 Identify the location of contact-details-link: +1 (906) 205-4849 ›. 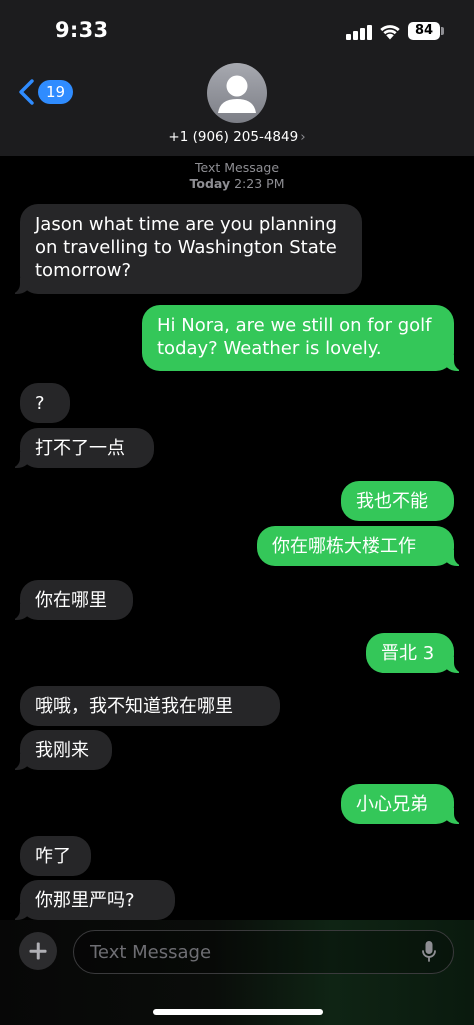
(237, 137).